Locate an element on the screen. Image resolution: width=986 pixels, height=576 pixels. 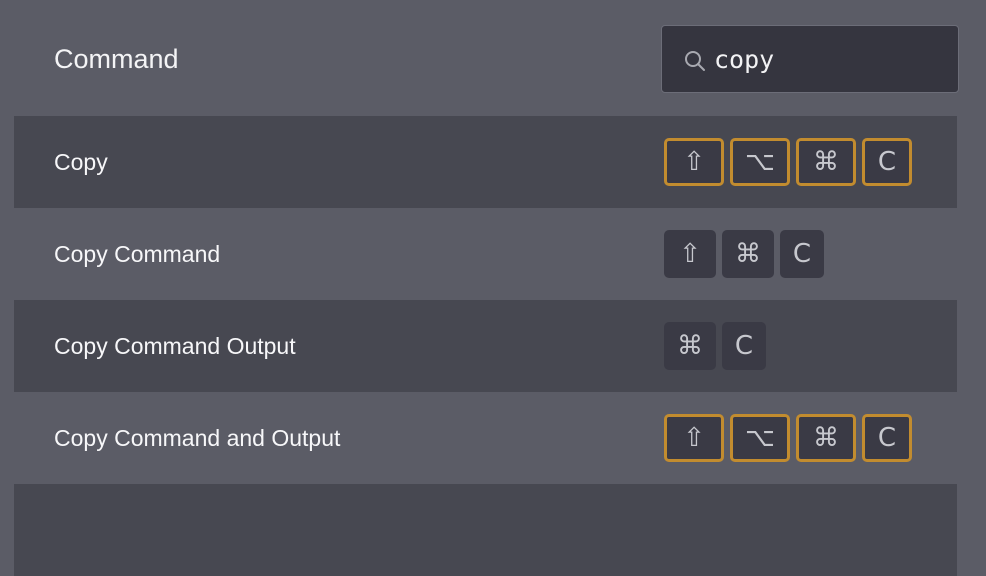
search-box is located at coordinates (810, 59).